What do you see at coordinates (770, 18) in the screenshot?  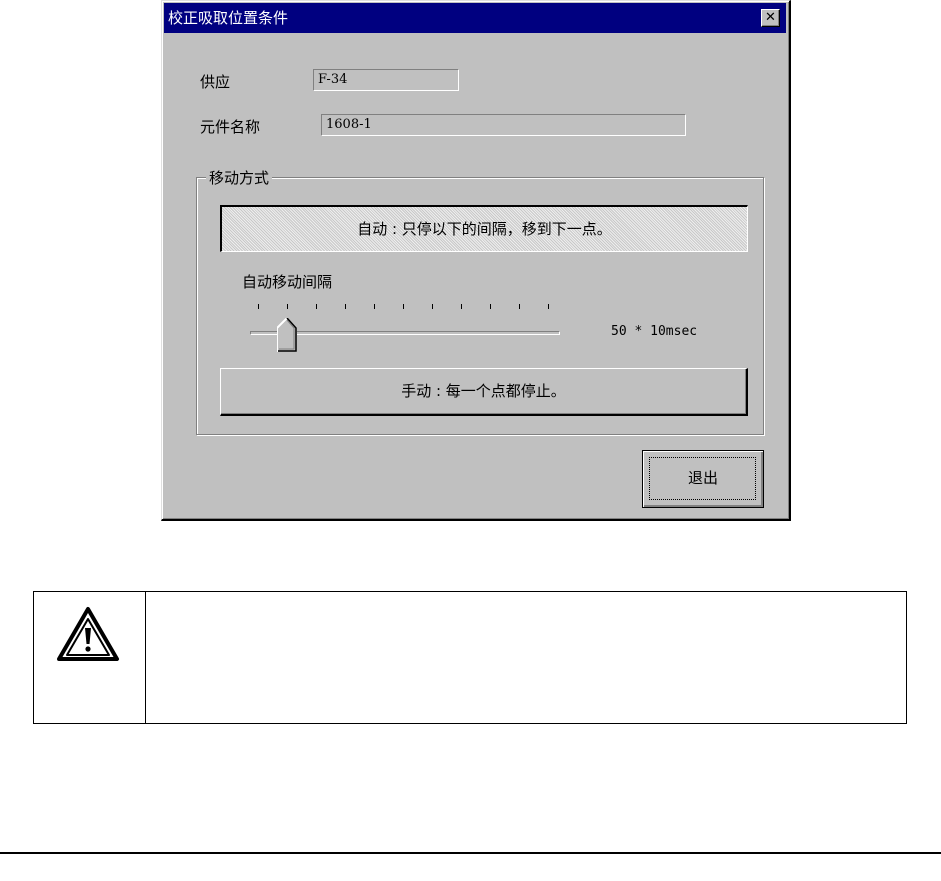 I see `close-button: ✕` at bounding box center [770, 18].